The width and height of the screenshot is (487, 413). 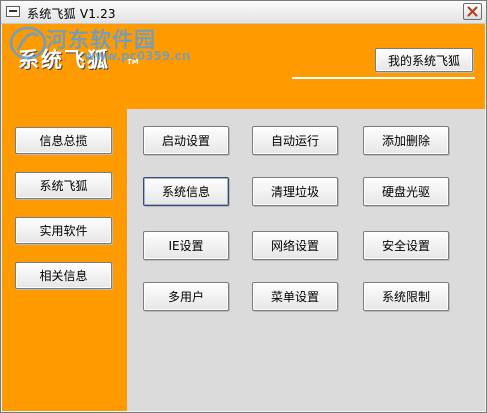 I want to click on startup-settings-button: 启动设置, so click(x=186, y=140).